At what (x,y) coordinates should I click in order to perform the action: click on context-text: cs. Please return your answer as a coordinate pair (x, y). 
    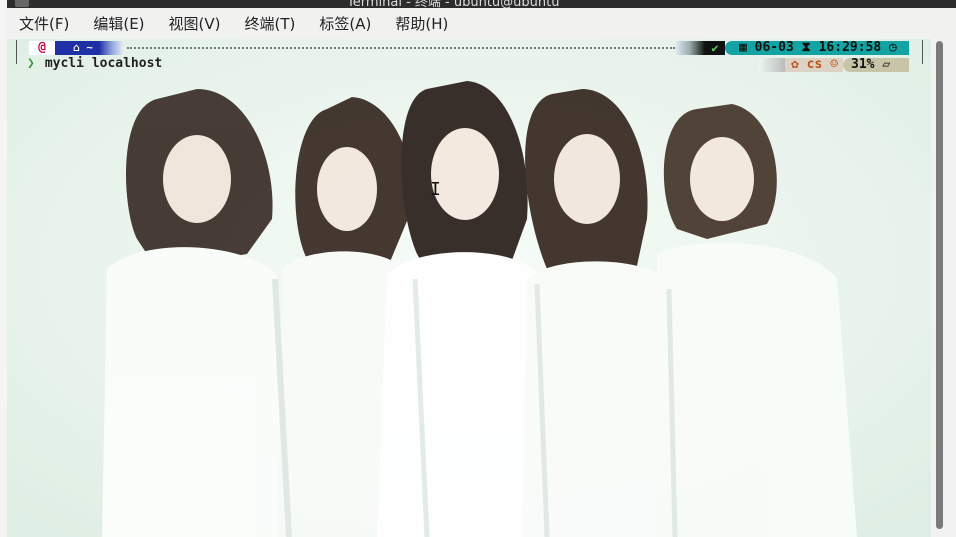
    Looking at the image, I should click on (814, 64).